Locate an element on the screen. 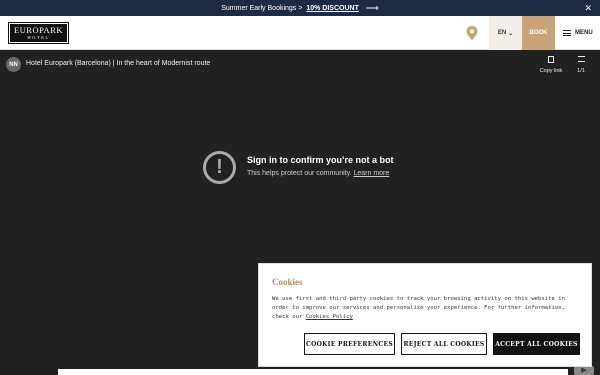  channel-avatar: NN is located at coordinates (13, 64).